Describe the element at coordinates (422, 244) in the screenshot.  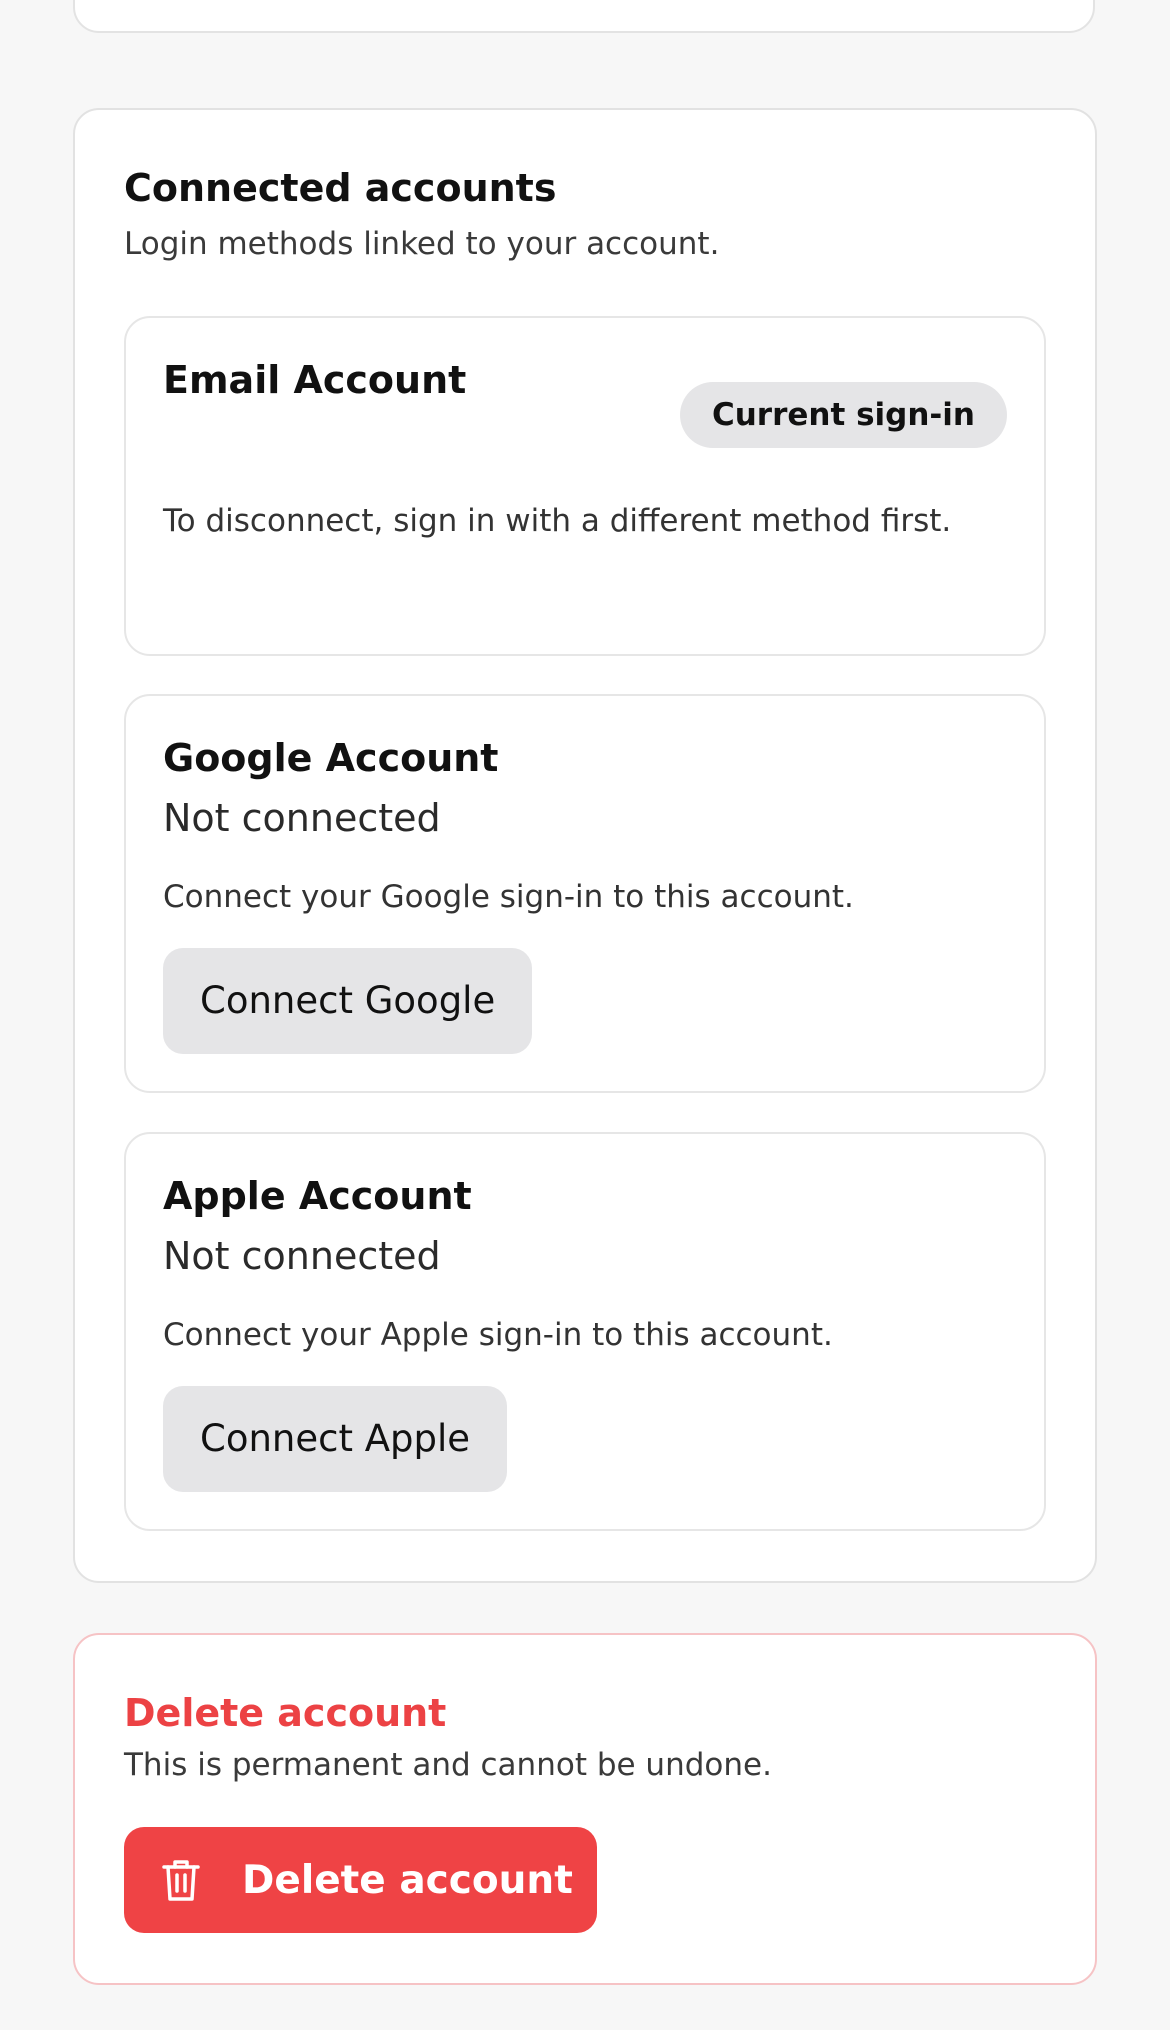
I see `connected-accounts-subtitle: Login methods linked to your account.` at that location.